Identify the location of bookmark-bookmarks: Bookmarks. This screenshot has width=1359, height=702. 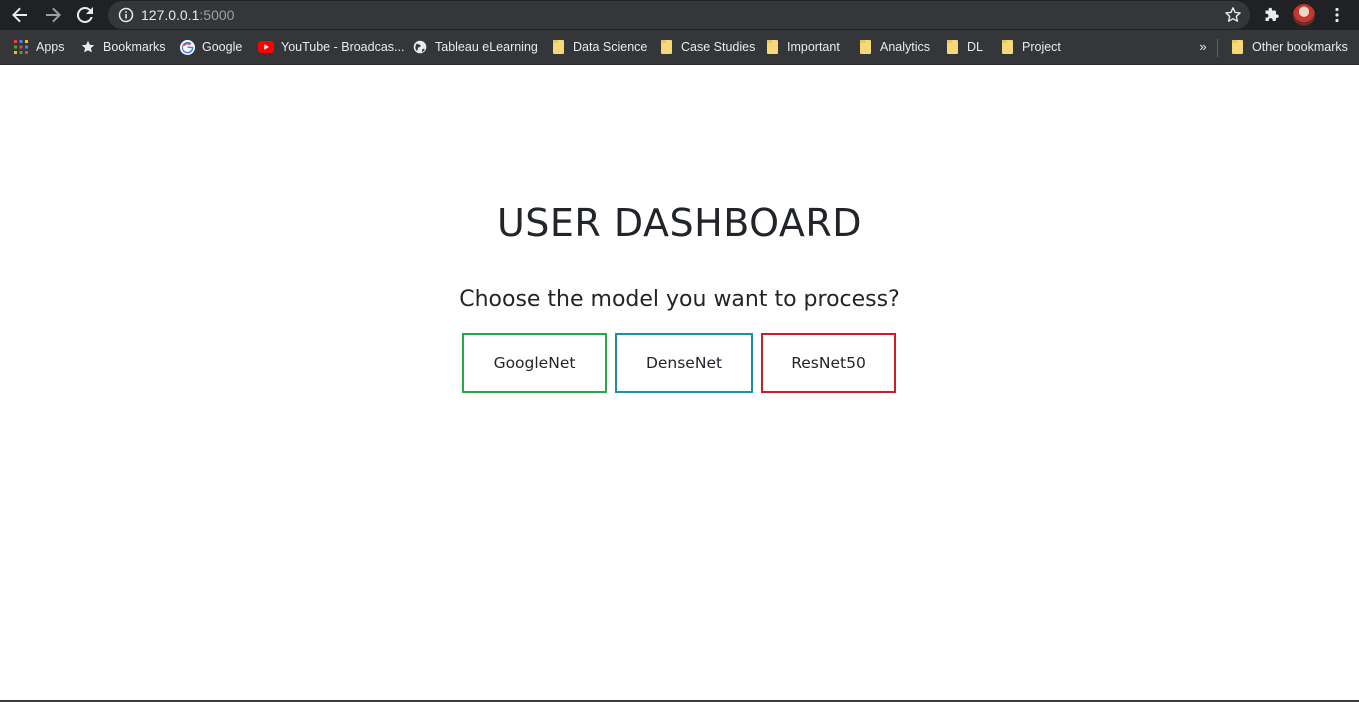
(123, 47).